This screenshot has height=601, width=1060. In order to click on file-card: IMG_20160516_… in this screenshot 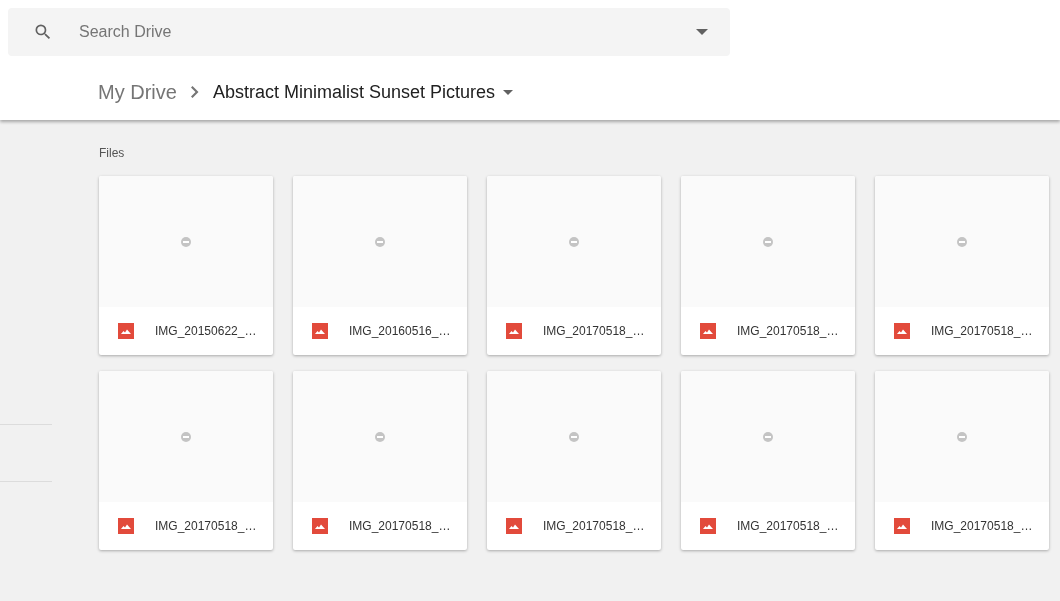, I will do `click(380, 265)`.